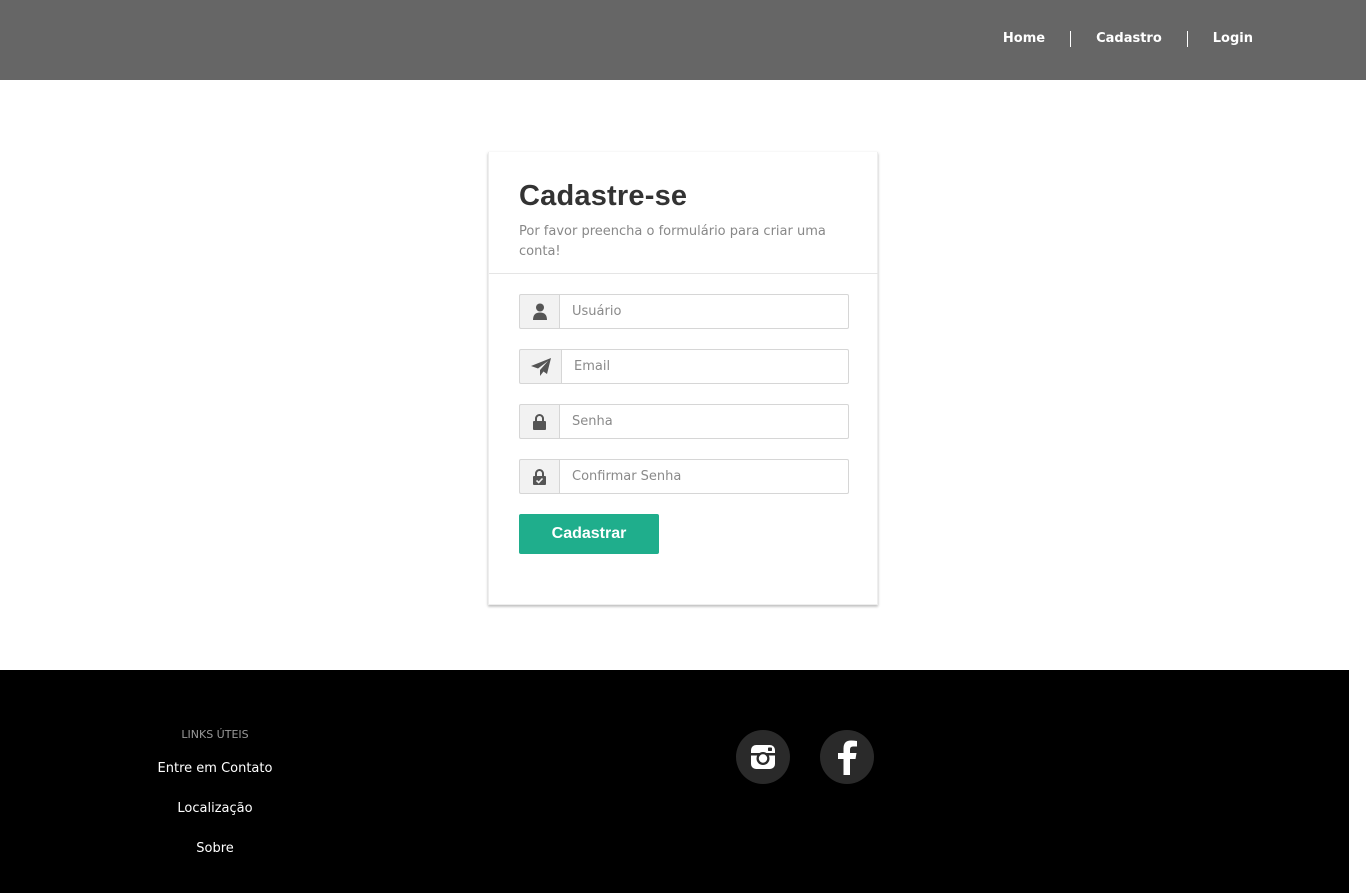 The height and width of the screenshot is (893, 1366). What do you see at coordinates (704, 421) in the screenshot?
I see `password-input` at bounding box center [704, 421].